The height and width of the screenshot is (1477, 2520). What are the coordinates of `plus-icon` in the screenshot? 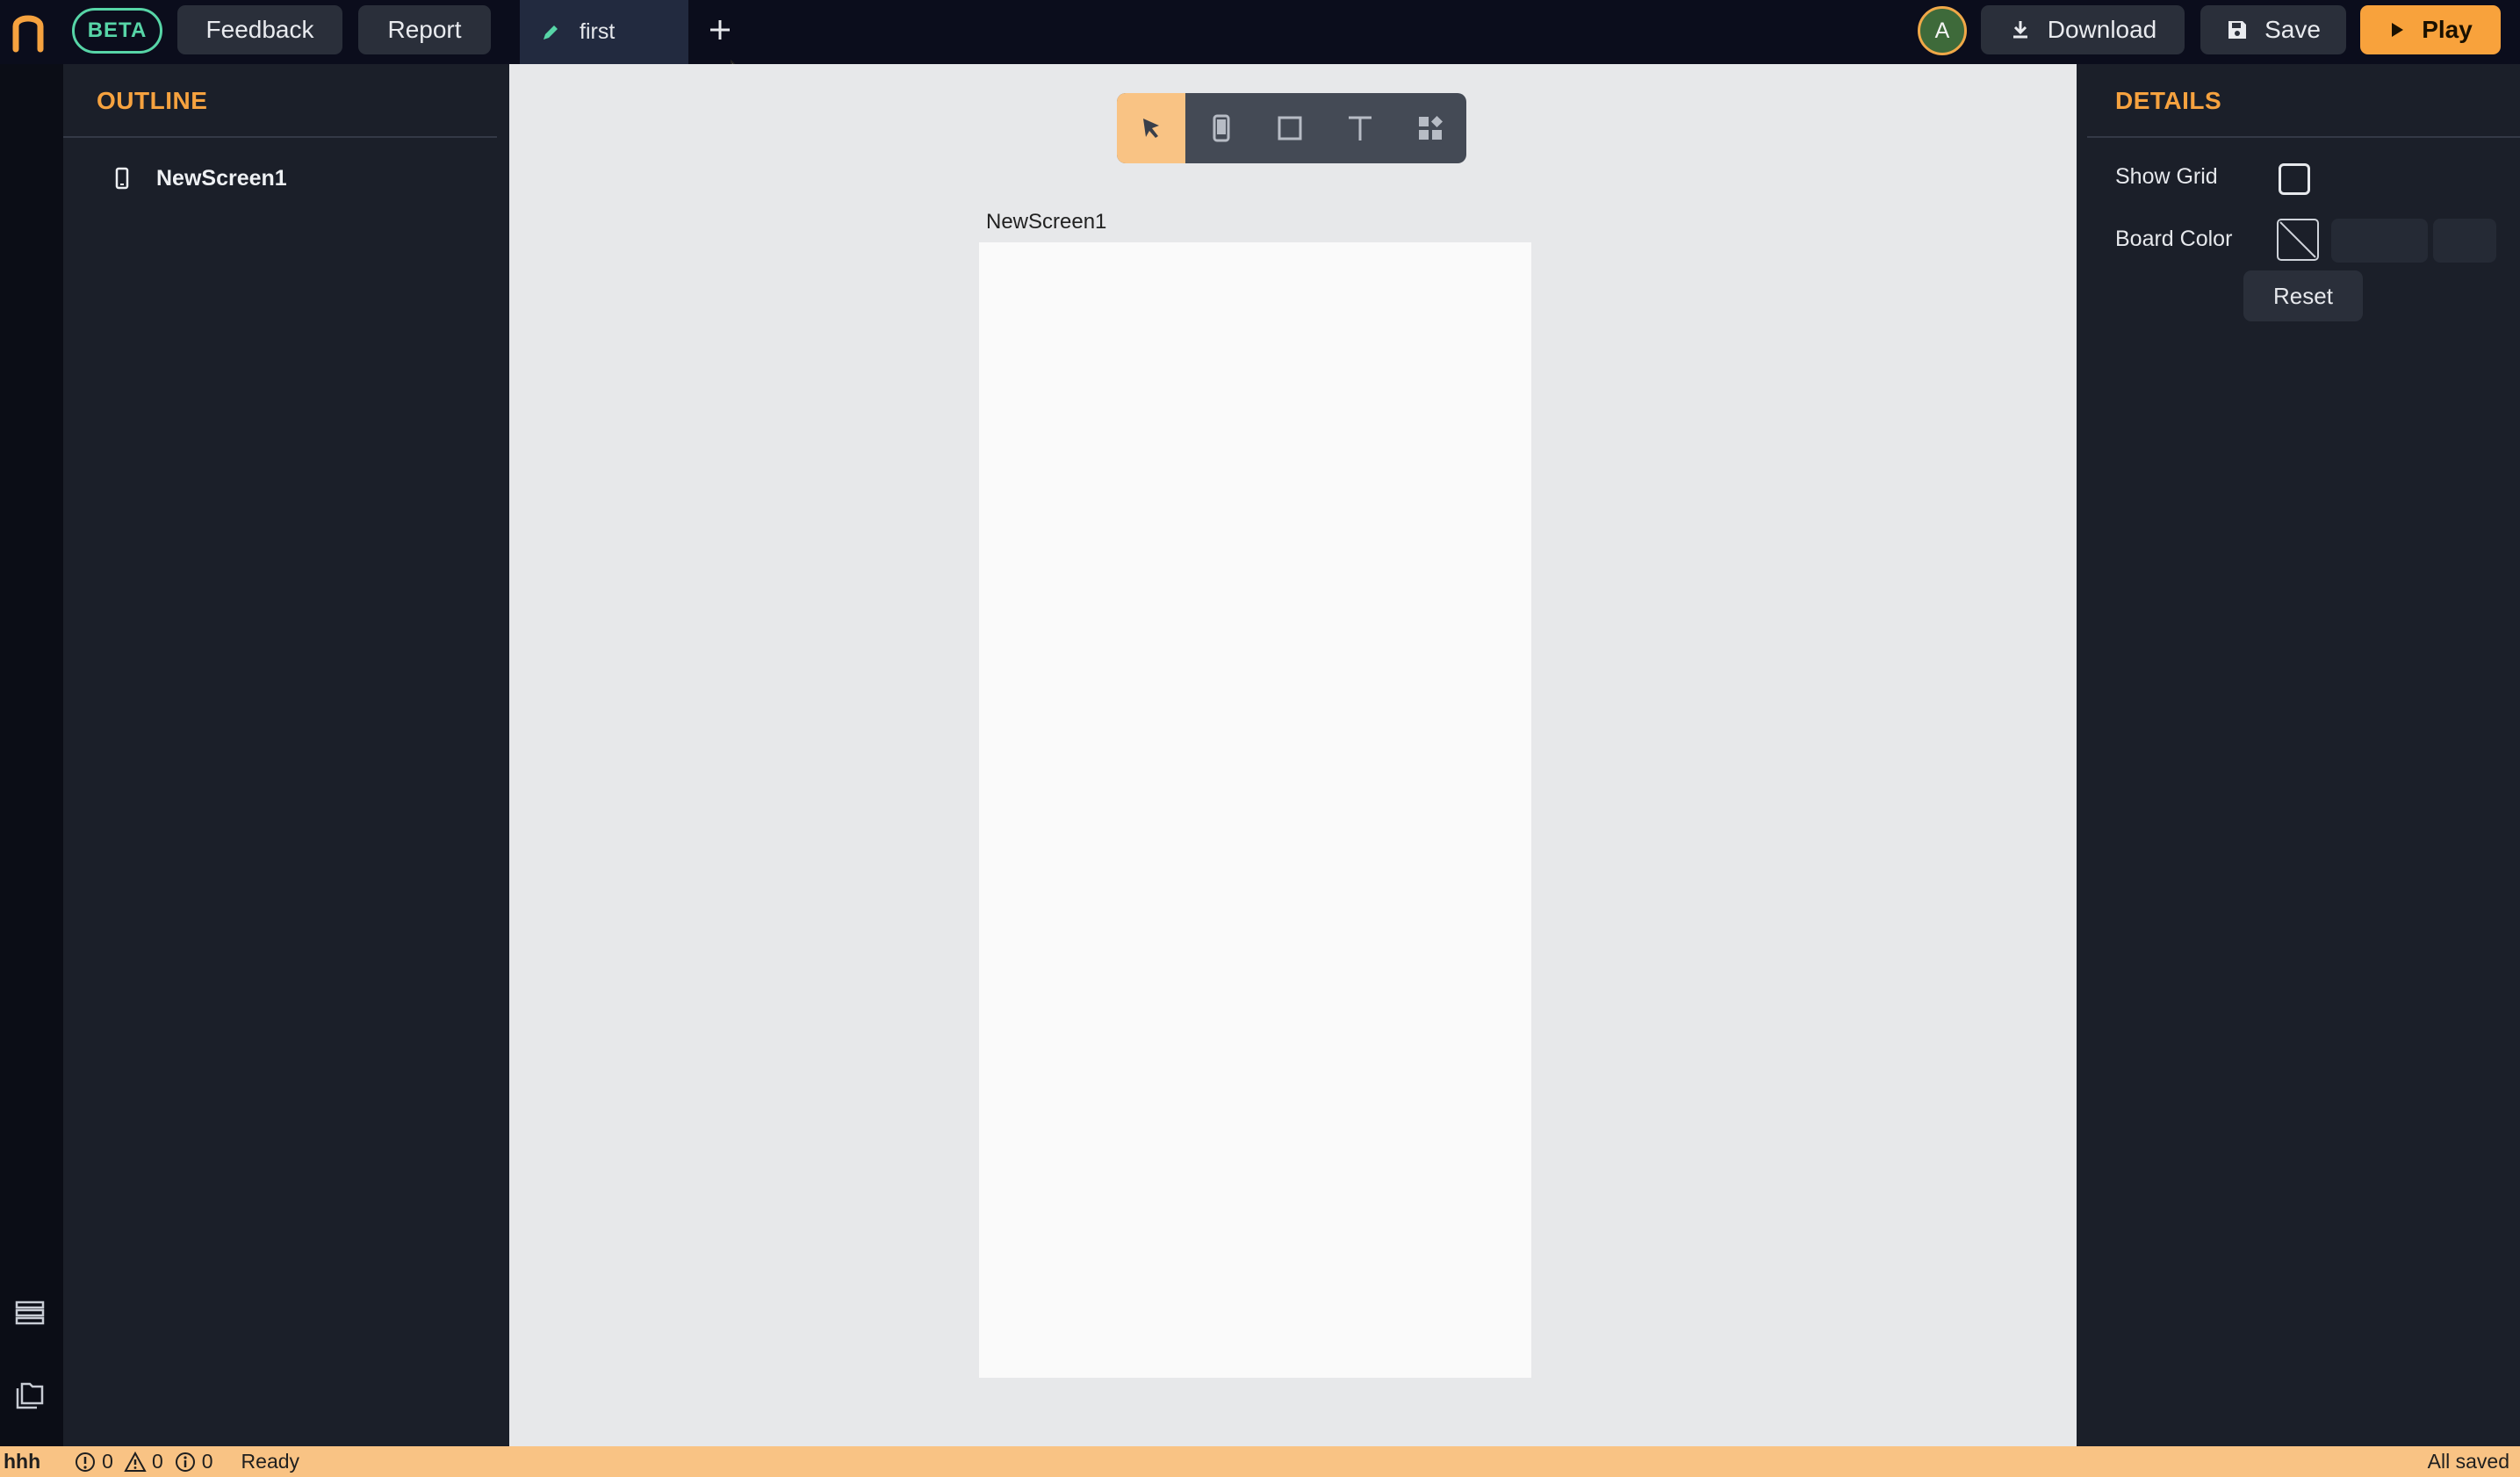 It's located at (720, 30).